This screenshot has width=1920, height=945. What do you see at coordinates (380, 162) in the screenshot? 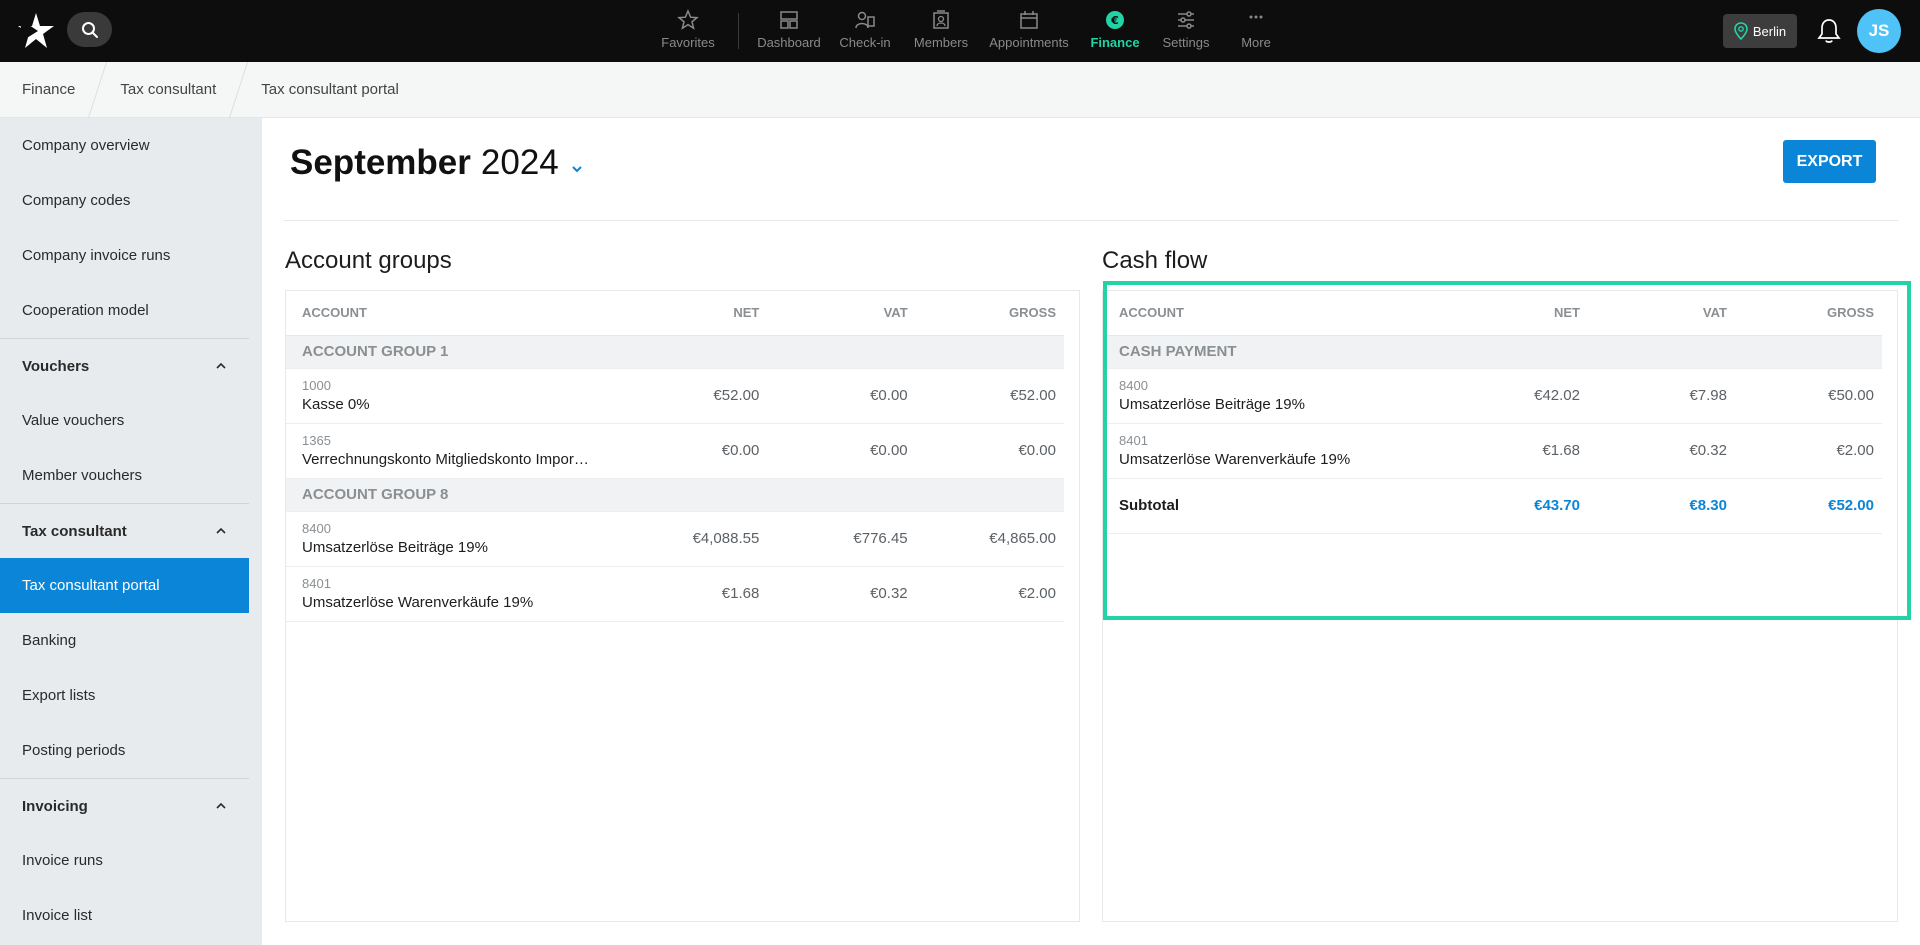
I see `month-label: September` at bounding box center [380, 162].